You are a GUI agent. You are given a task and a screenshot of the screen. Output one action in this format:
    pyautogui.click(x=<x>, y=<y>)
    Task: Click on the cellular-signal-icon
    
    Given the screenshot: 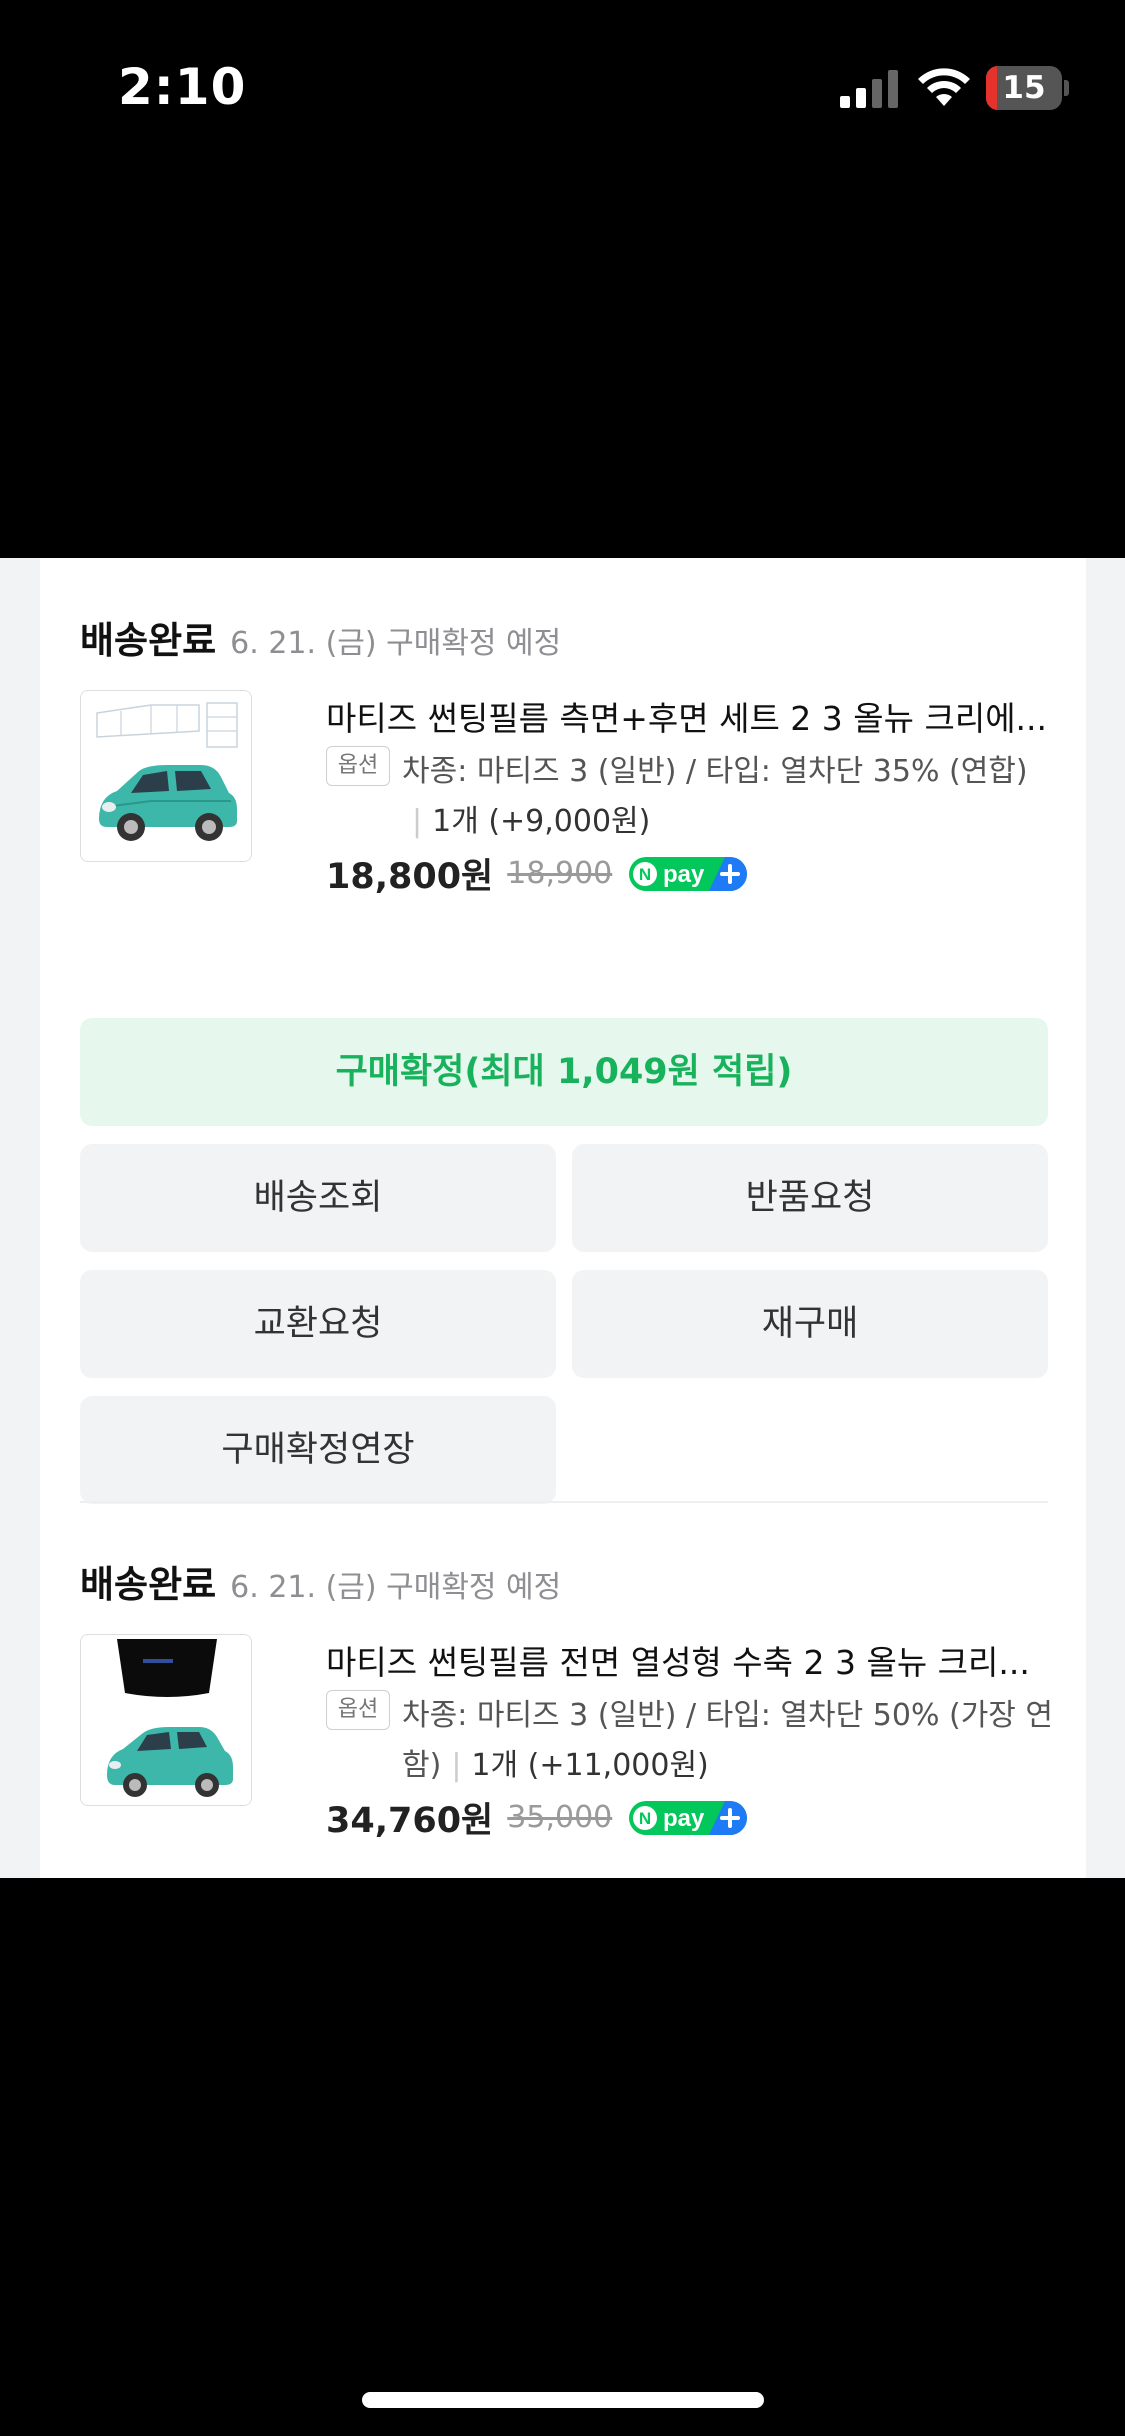 What is the action you would take?
    pyautogui.click(x=869, y=89)
    